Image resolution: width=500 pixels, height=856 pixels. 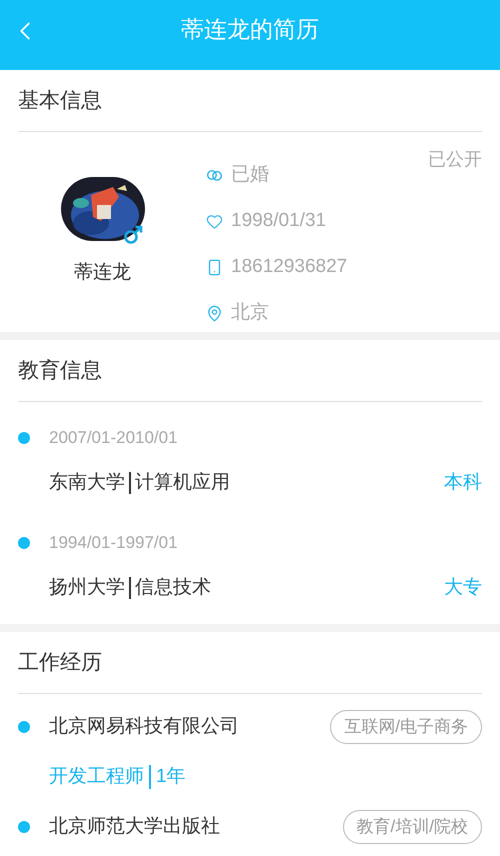 I want to click on rings-icon, so click(x=214, y=175).